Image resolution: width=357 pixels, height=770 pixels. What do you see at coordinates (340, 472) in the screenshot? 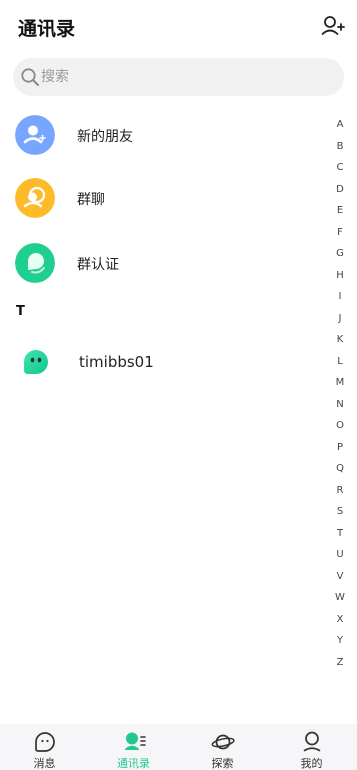
I see `index-letter: Q` at bounding box center [340, 472].